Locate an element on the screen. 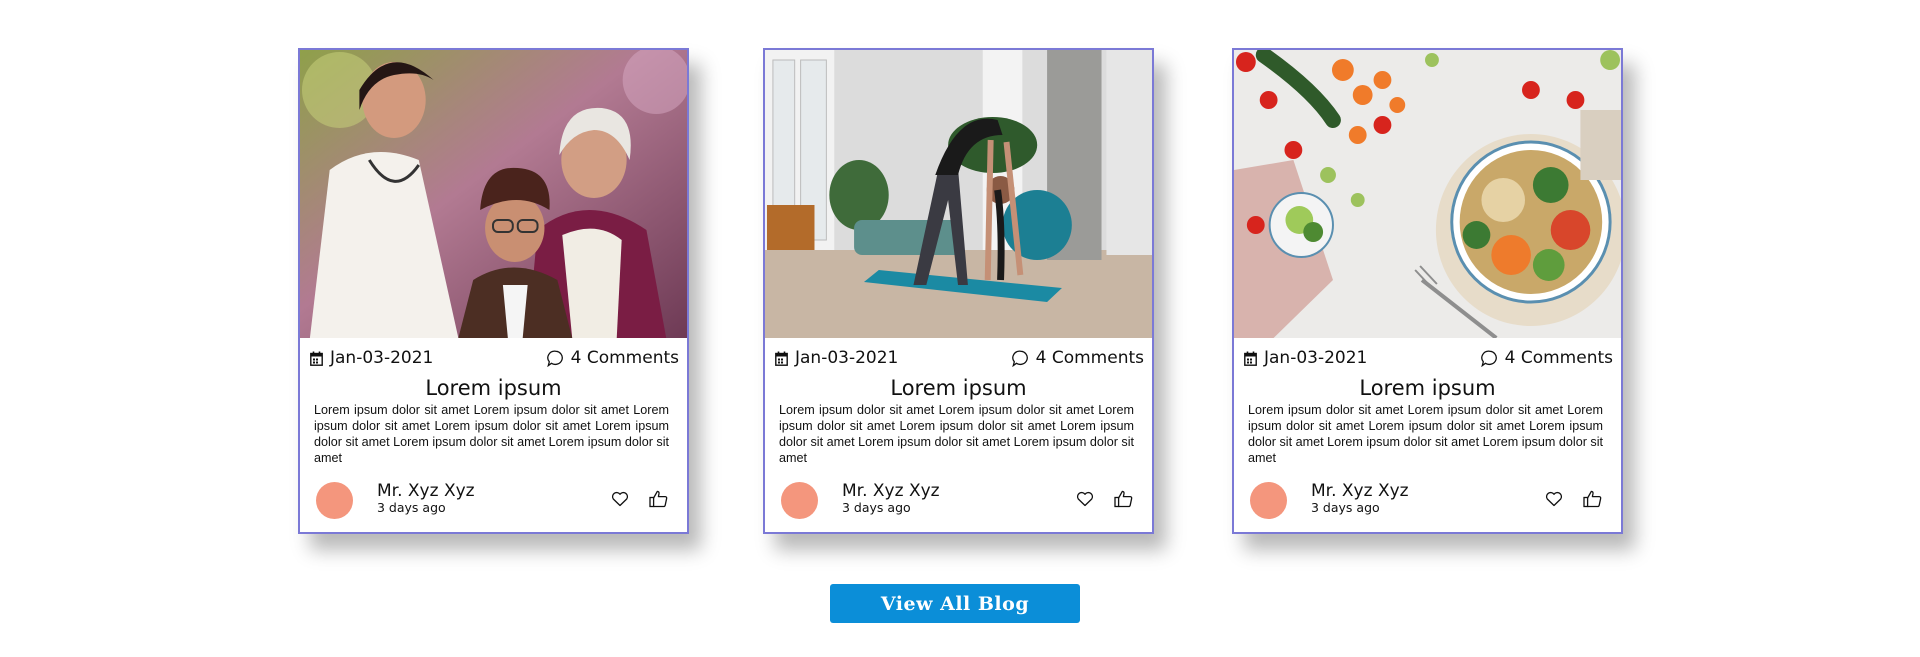 This screenshot has height=657, width=1920. view-all-blog-button: View All Blog is located at coordinates (955, 603).